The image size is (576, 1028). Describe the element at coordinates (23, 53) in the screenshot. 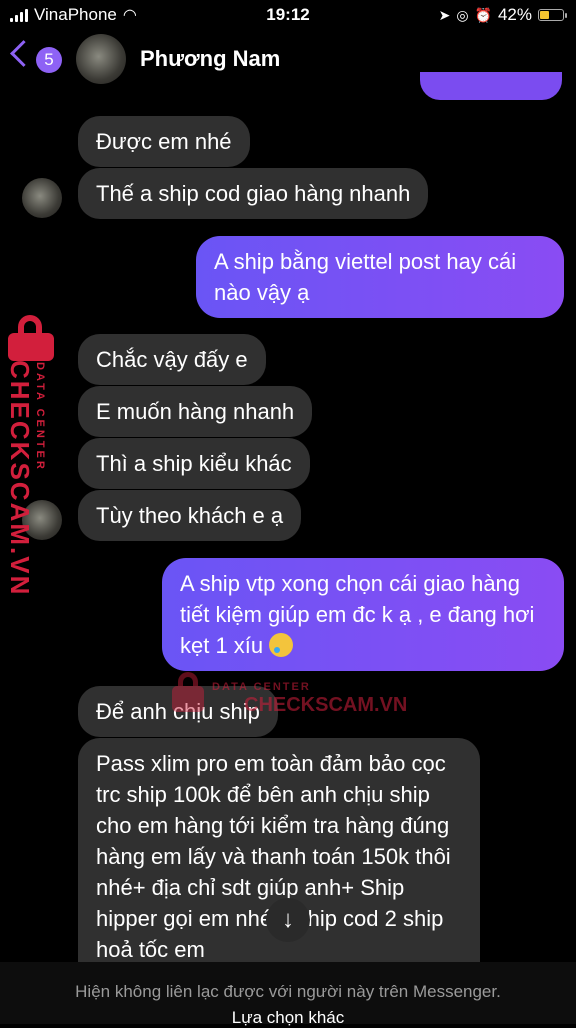

I see `back-chevron-icon` at that location.